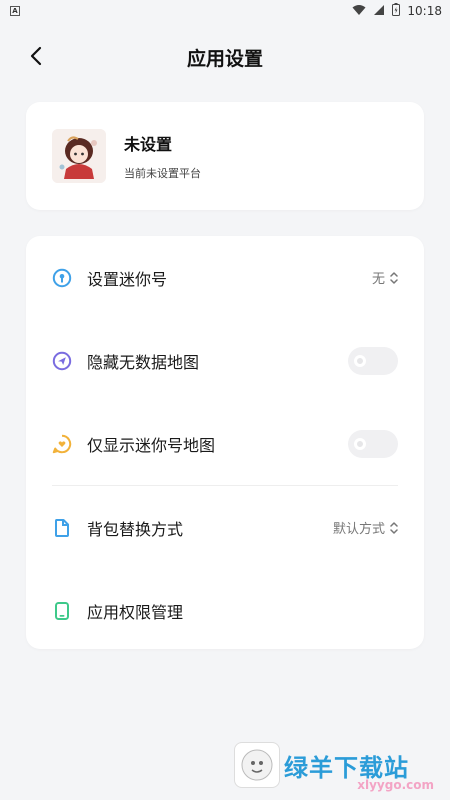 This screenshot has width=450, height=800. What do you see at coordinates (62, 528) in the screenshot?
I see `document-icon` at bounding box center [62, 528].